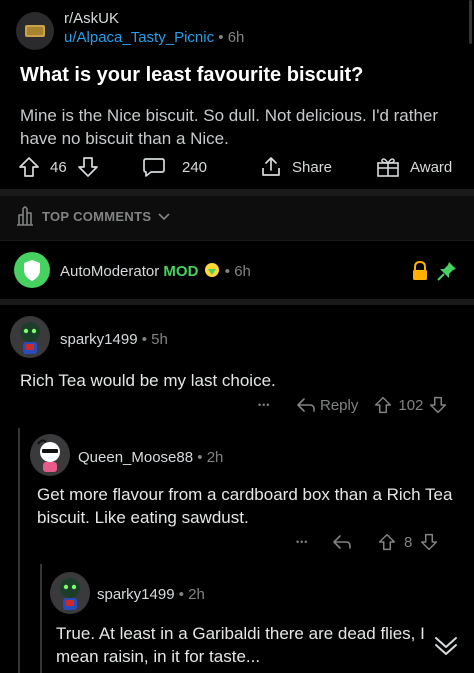 The width and height of the screenshot is (474, 673). I want to click on share-button: Share, so click(296, 167).